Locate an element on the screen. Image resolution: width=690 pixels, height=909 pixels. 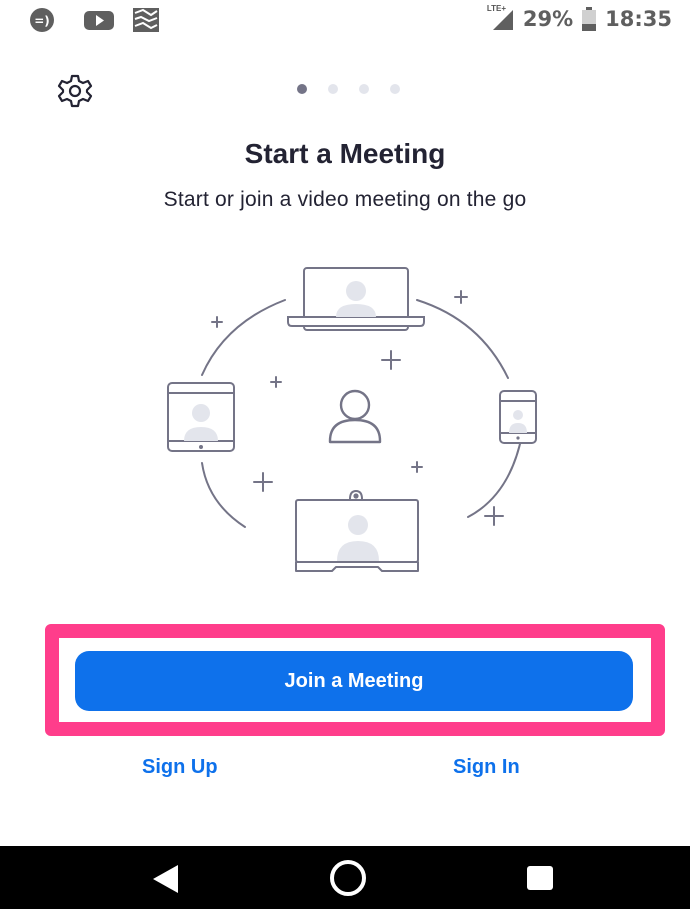
page-title: Start a Meeting is located at coordinates (345, 153).